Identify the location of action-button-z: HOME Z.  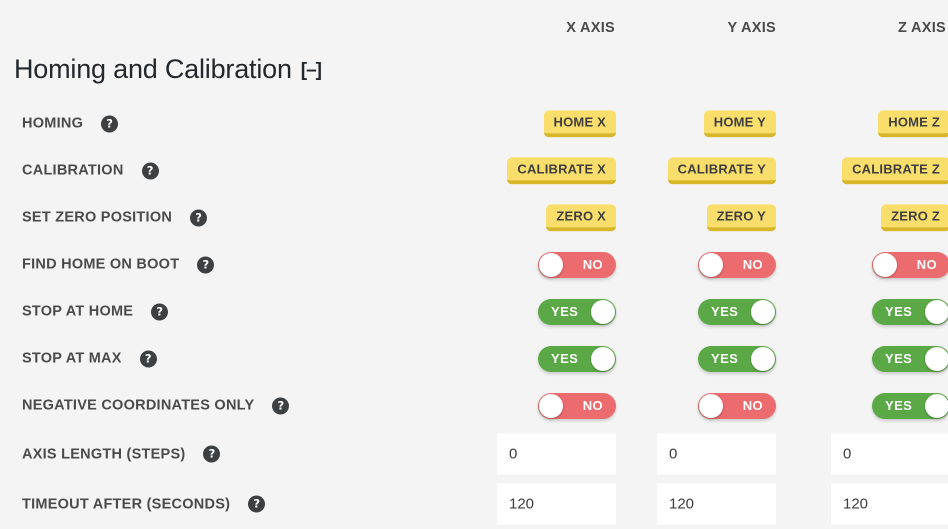
(913, 123).